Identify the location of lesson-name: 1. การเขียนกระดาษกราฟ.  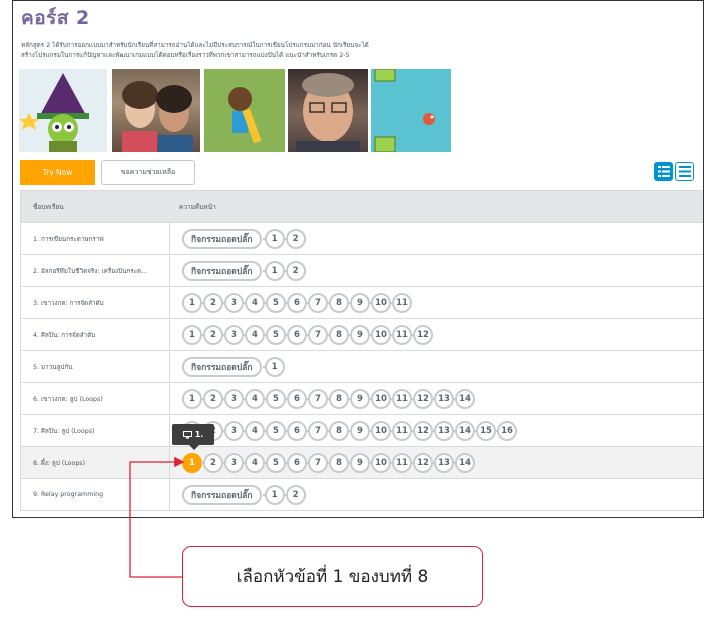
(95, 239).